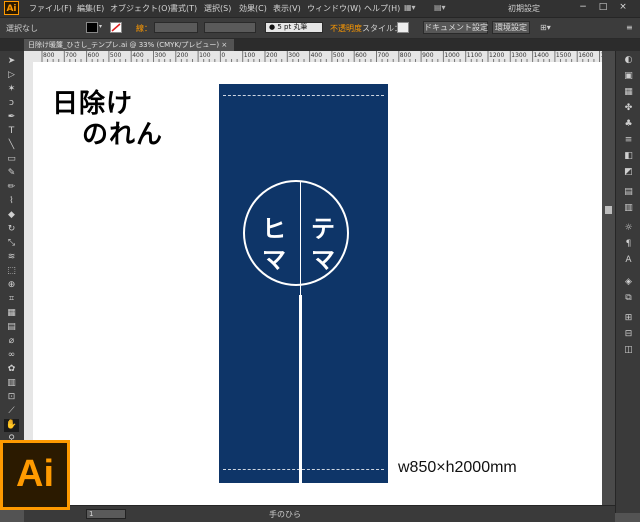 This screenshot has width=640, height=522. Describe the element at coordinates (116, 27) in the screenshot. I see `stroke-swatch` at that location.